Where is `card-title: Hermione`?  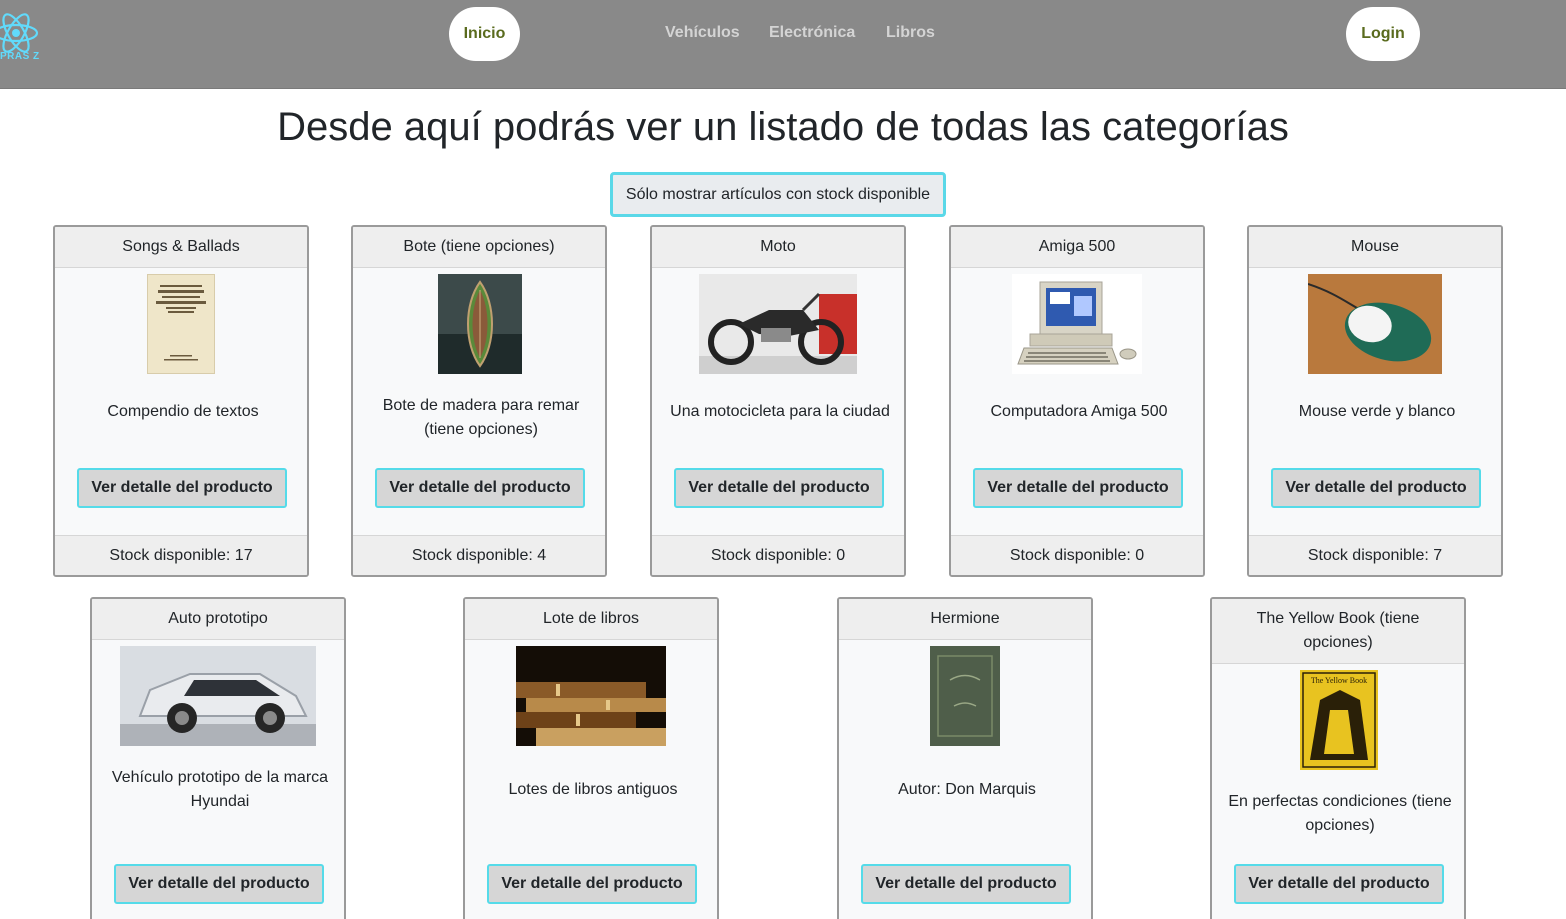 card-title: Hermione is located at coordinates (965, 619).